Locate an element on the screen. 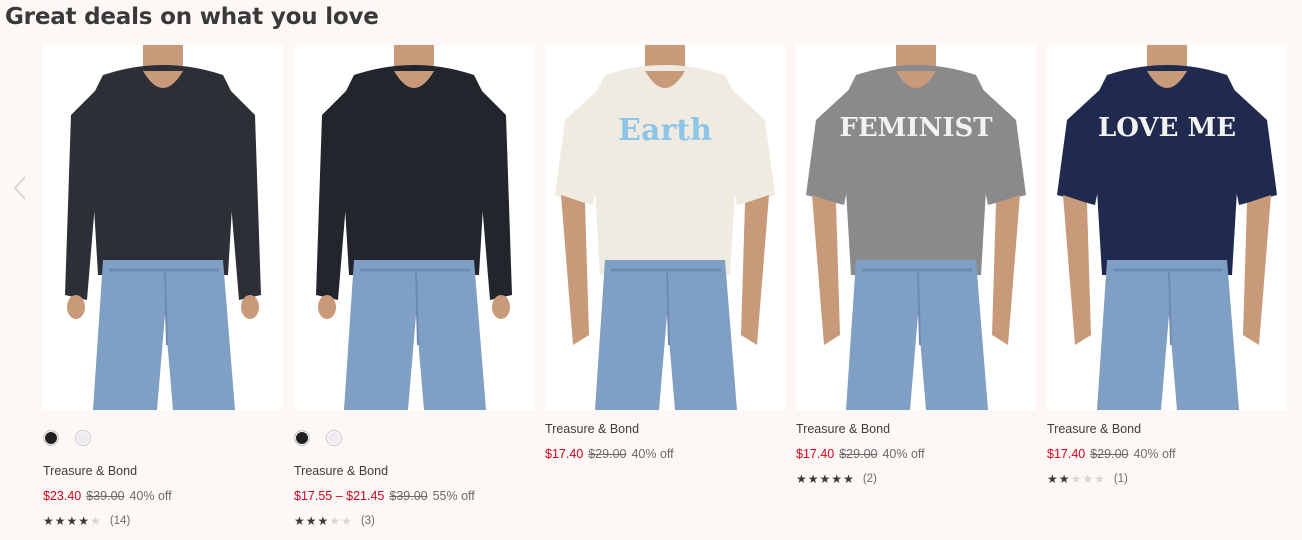 The width and height of the screenshot is (1302, 540). shirt-graphic: Earth is located at coordinates (665, 130).